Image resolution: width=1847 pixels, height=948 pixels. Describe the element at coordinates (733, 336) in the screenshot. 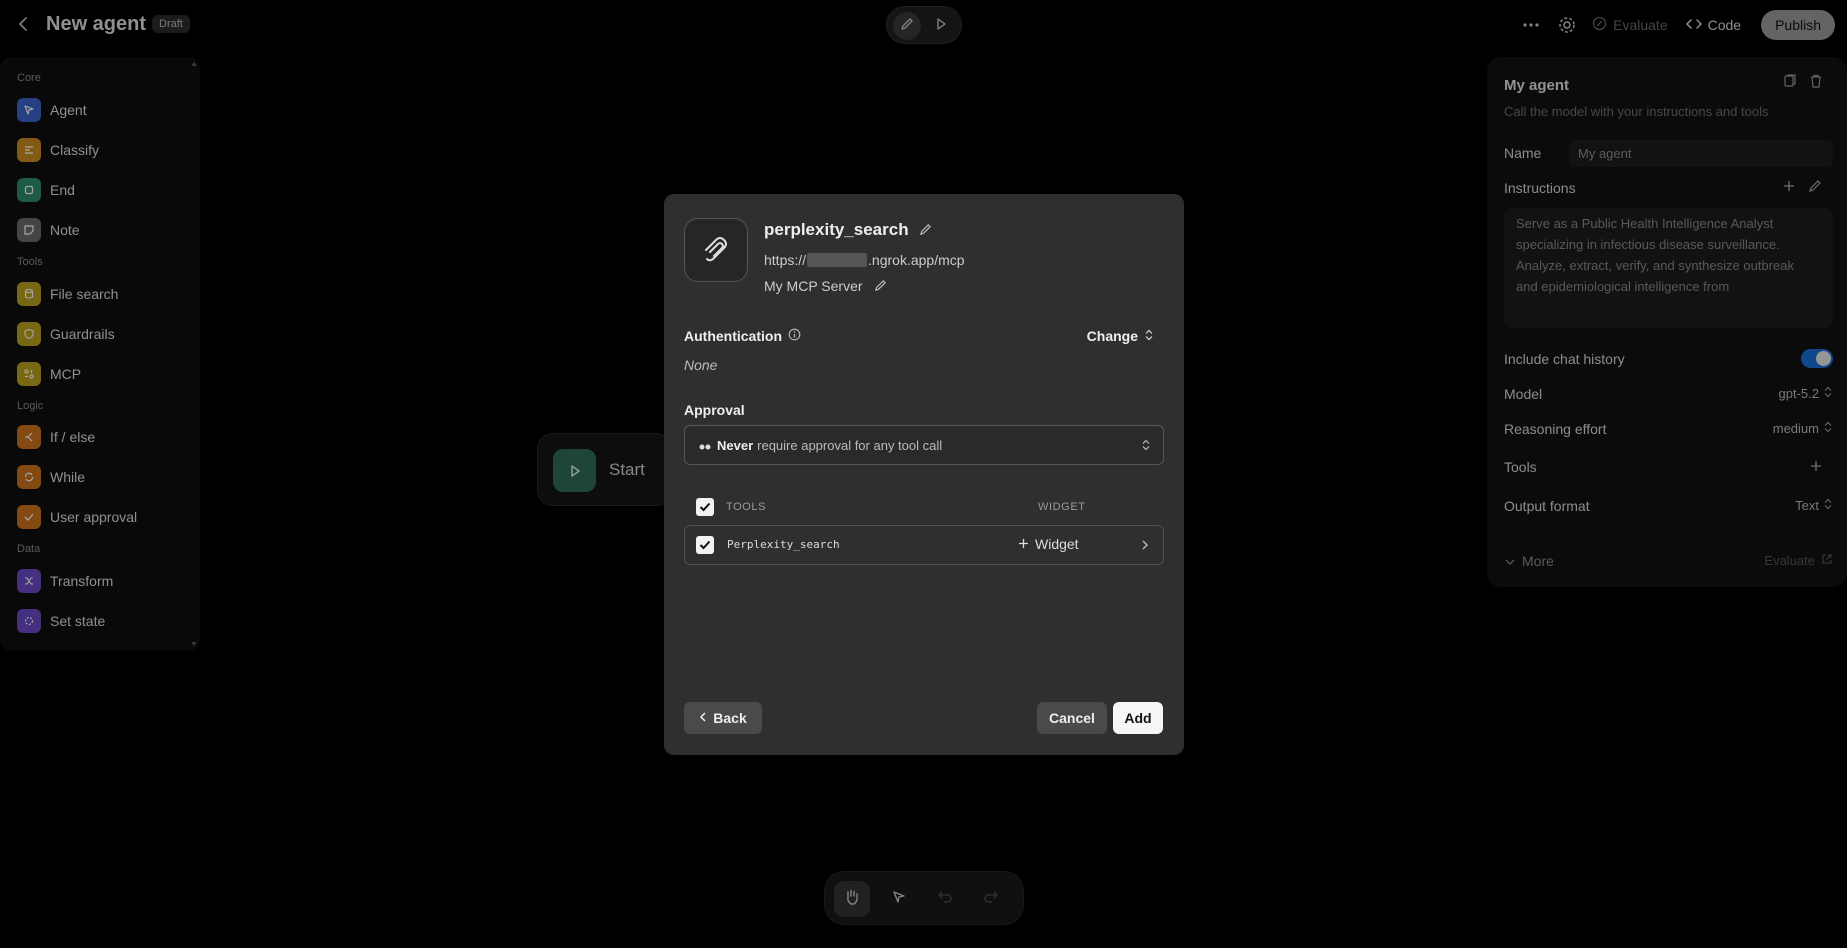

I see `authentication-label-text: Authentication` at that location.